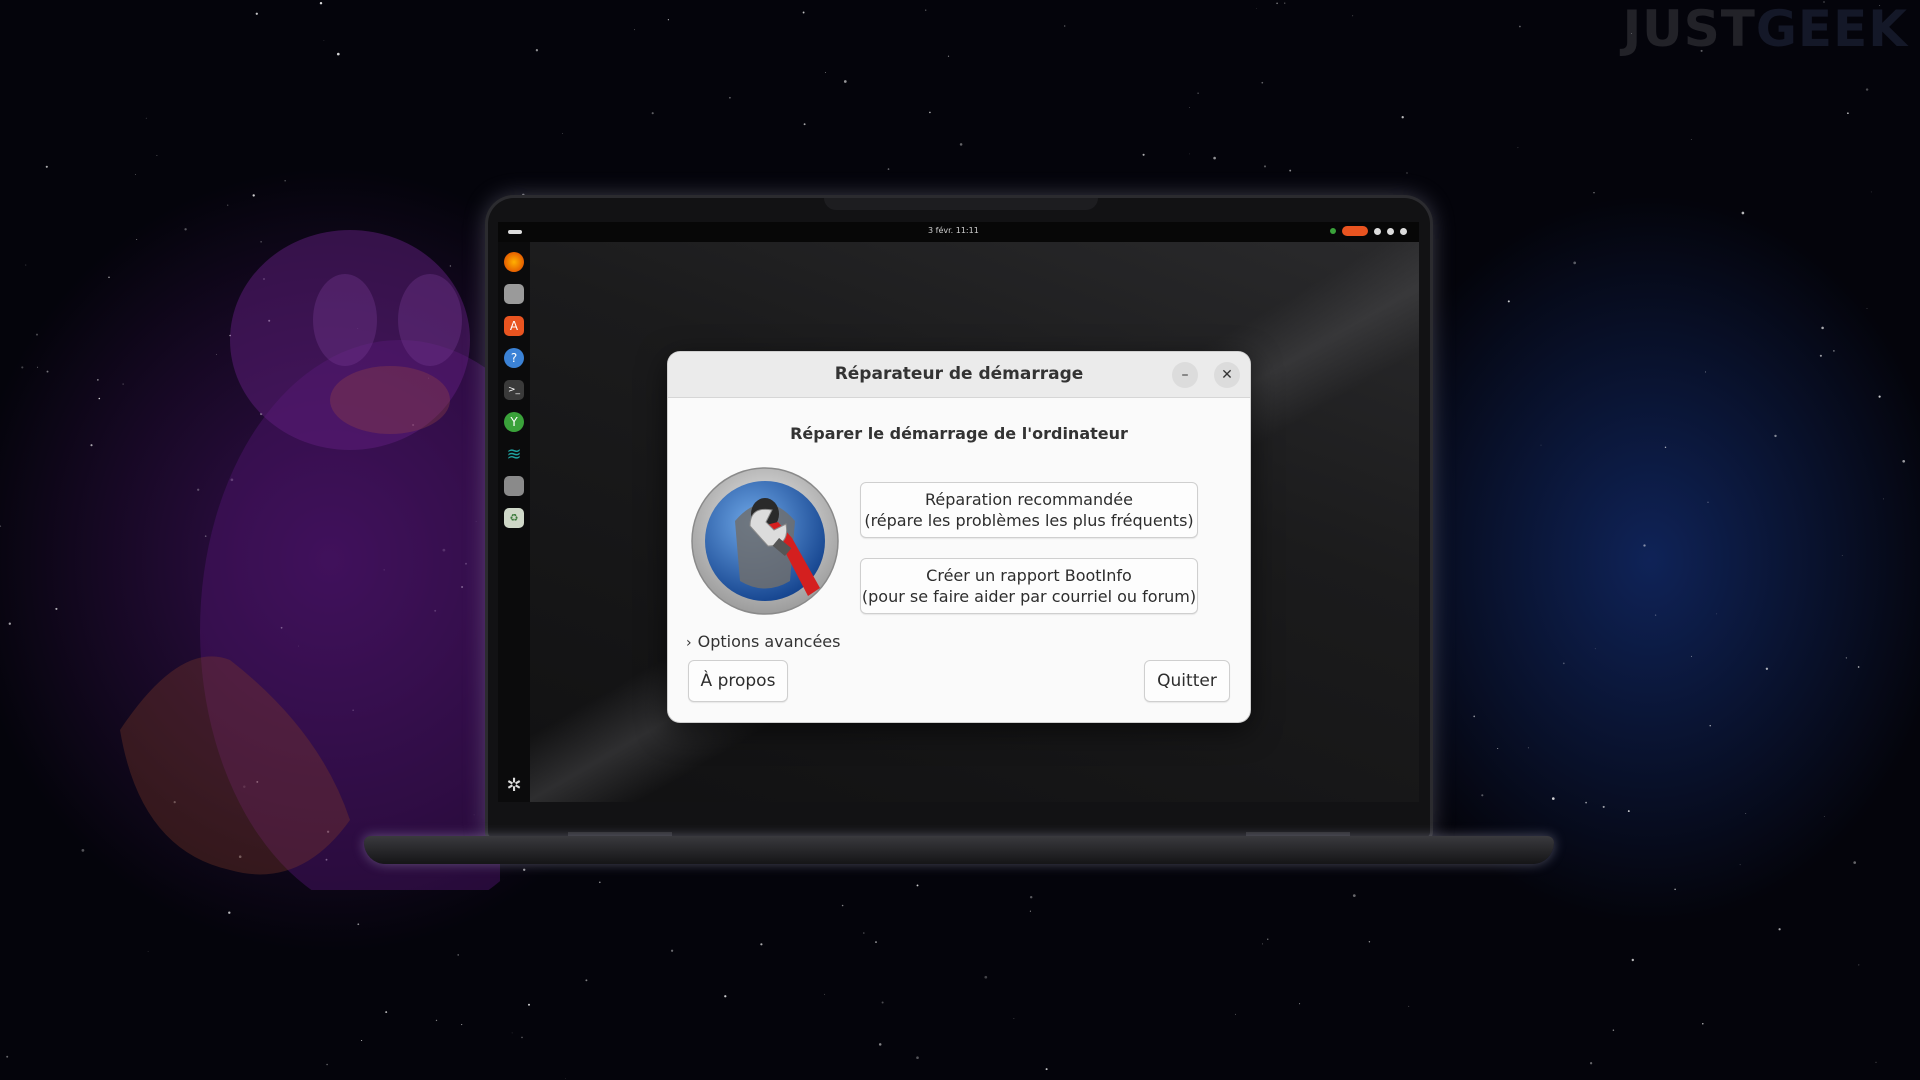 The width and height of the screenshot is (1920, 1080). I want to click on trash-icon: ♻, so click(514, 518).